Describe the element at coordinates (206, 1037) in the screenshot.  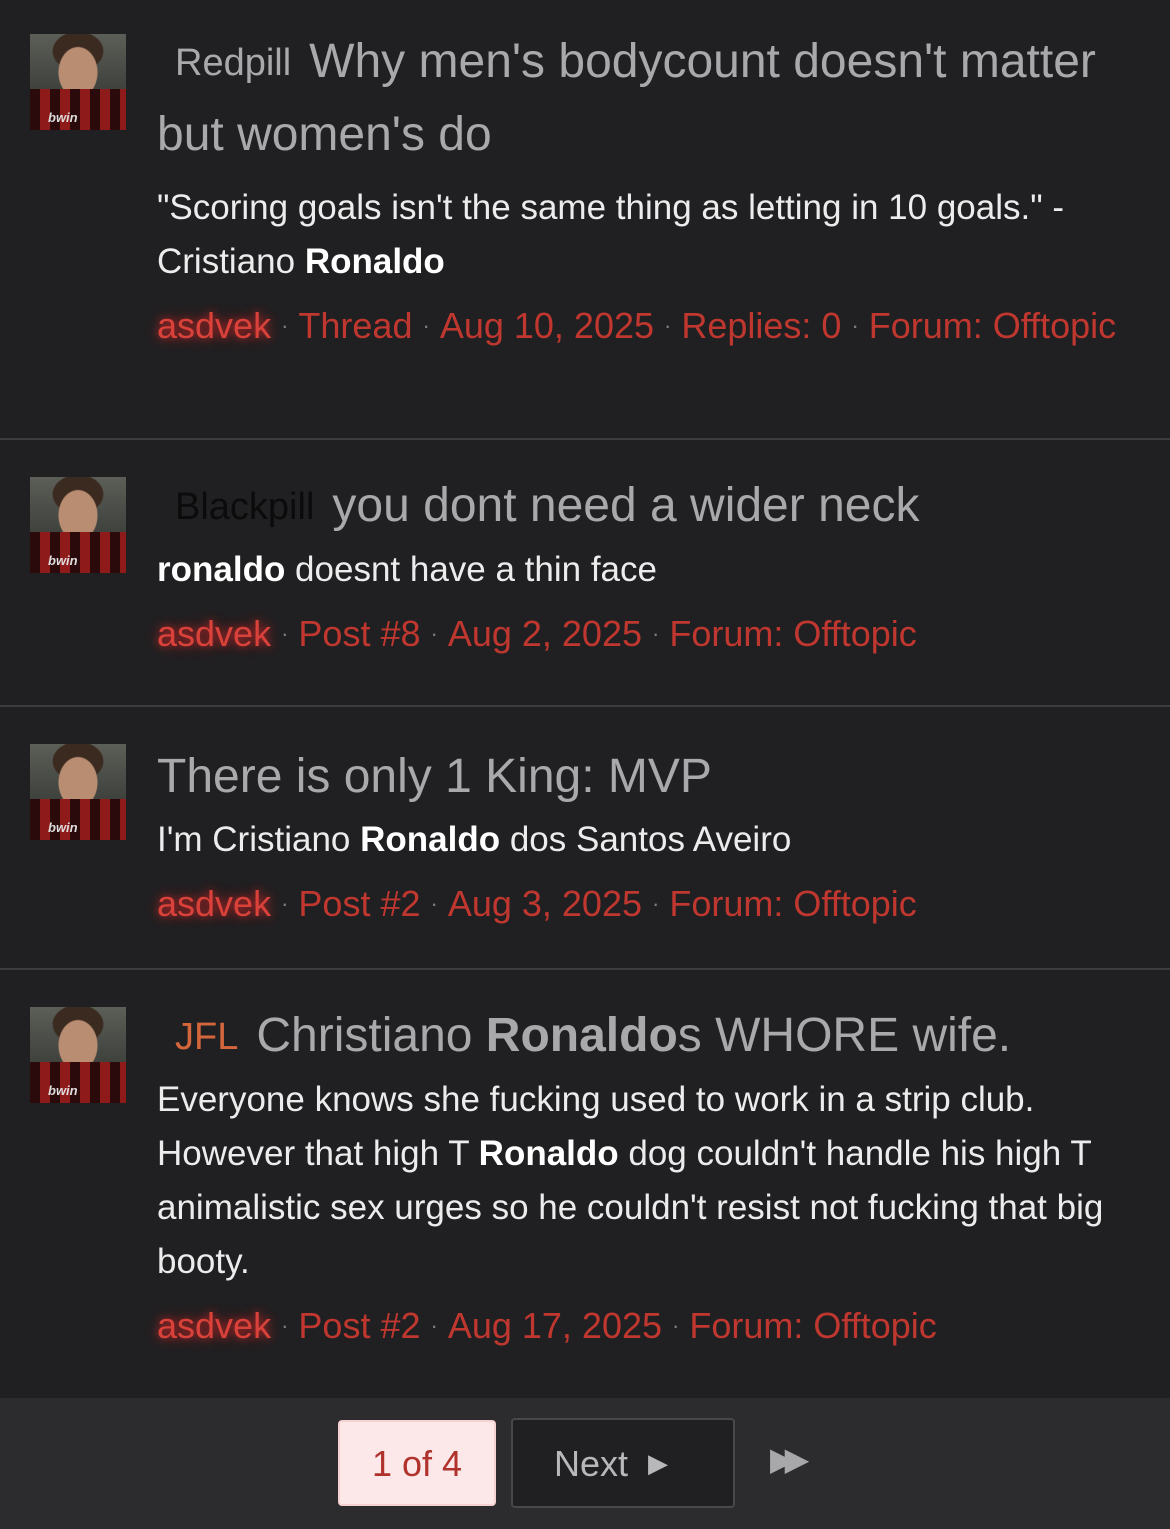
I see `prefix-label: JFL` at that location.